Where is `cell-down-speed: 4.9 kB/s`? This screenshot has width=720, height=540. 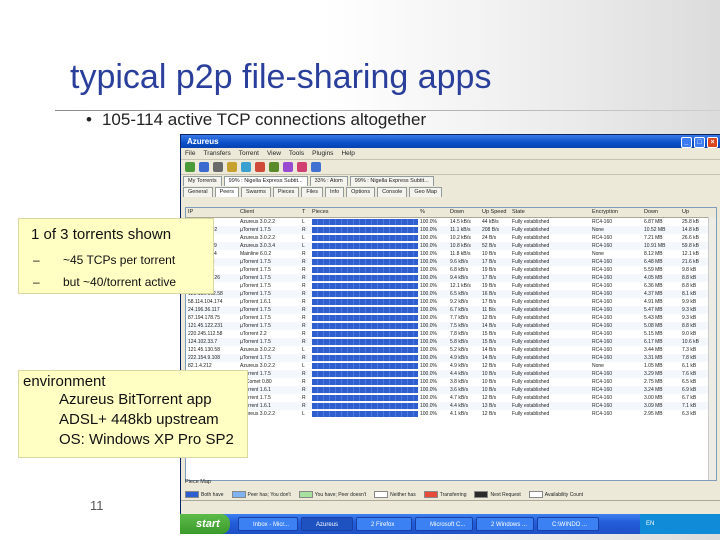 cell-down-speed: 4.9 kB/s is located at coordinates (459, 366).